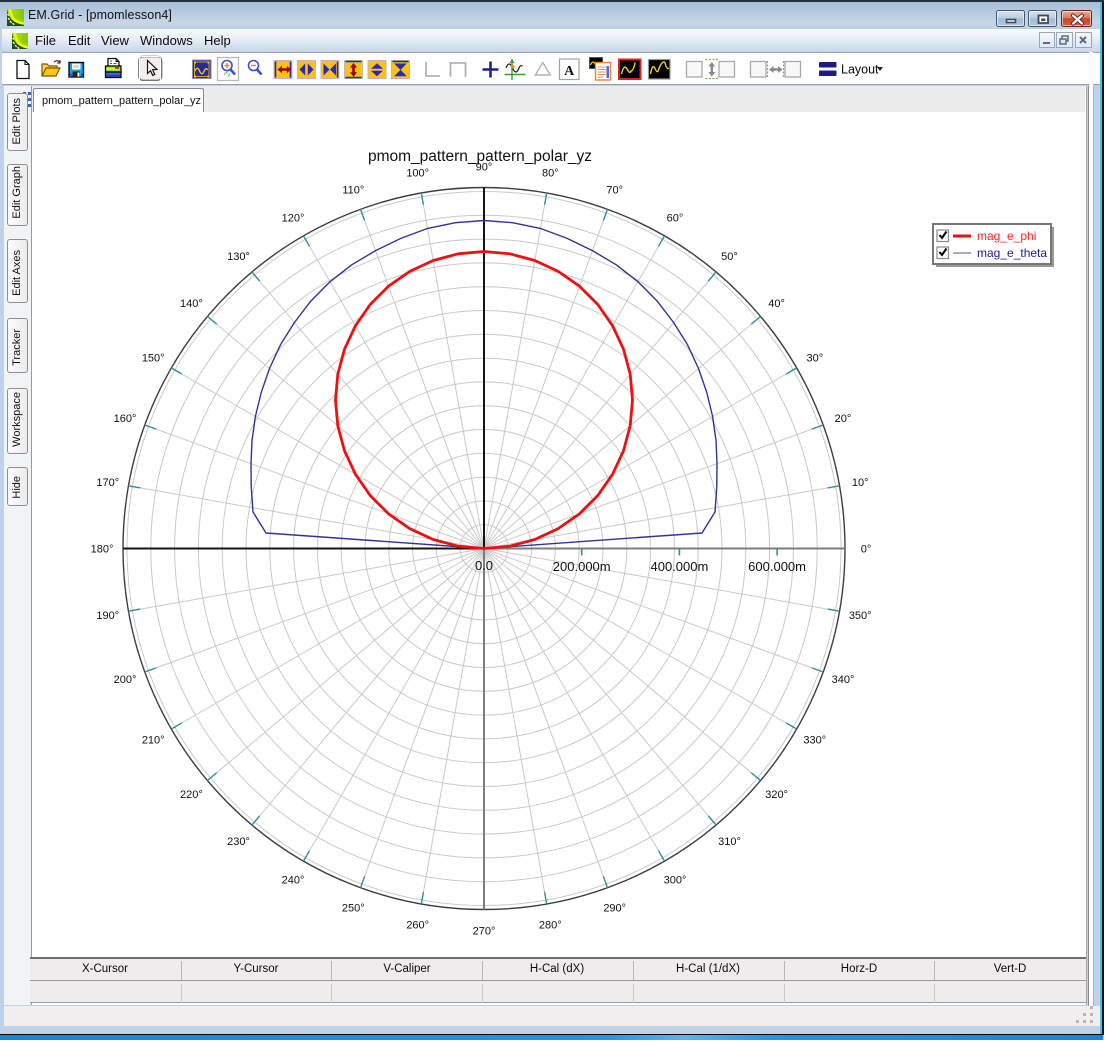  What do you see at coordinates (729, 842) in the screenshot?
I see `svg-text: 310°` at bounding box center [729, 842].